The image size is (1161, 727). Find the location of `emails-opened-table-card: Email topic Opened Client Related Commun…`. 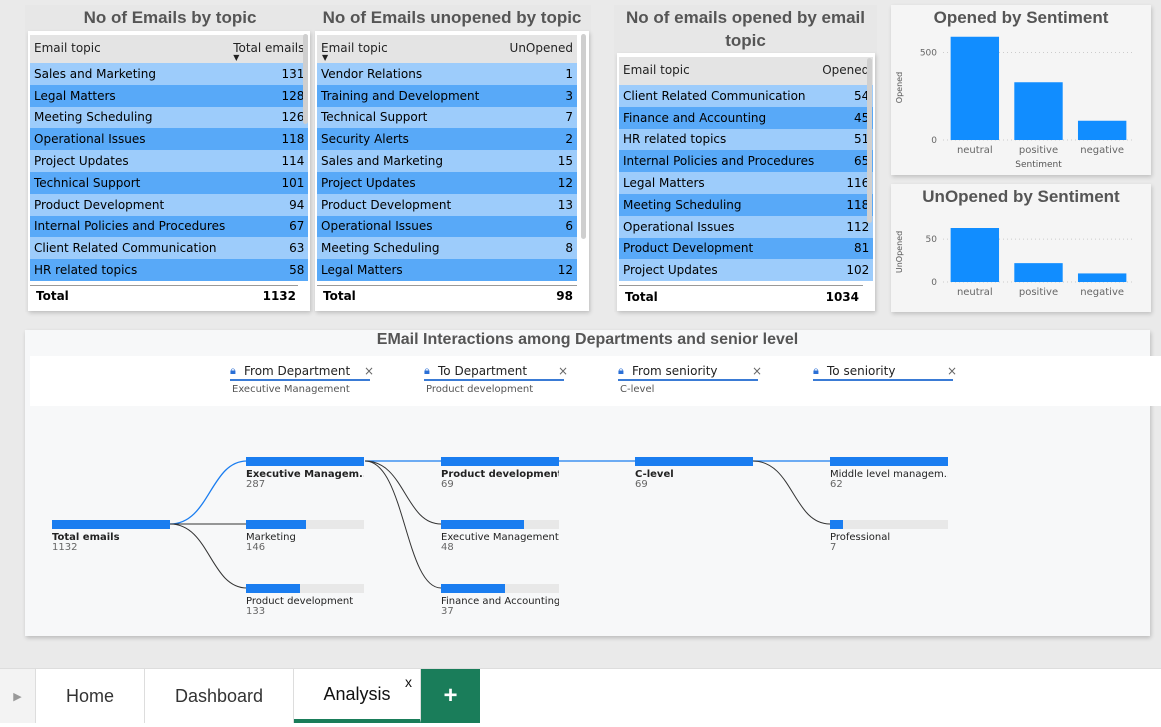

emails-opened-table-card: Email topic Opened Client Related Commun… is located at coordinates (746, 182).